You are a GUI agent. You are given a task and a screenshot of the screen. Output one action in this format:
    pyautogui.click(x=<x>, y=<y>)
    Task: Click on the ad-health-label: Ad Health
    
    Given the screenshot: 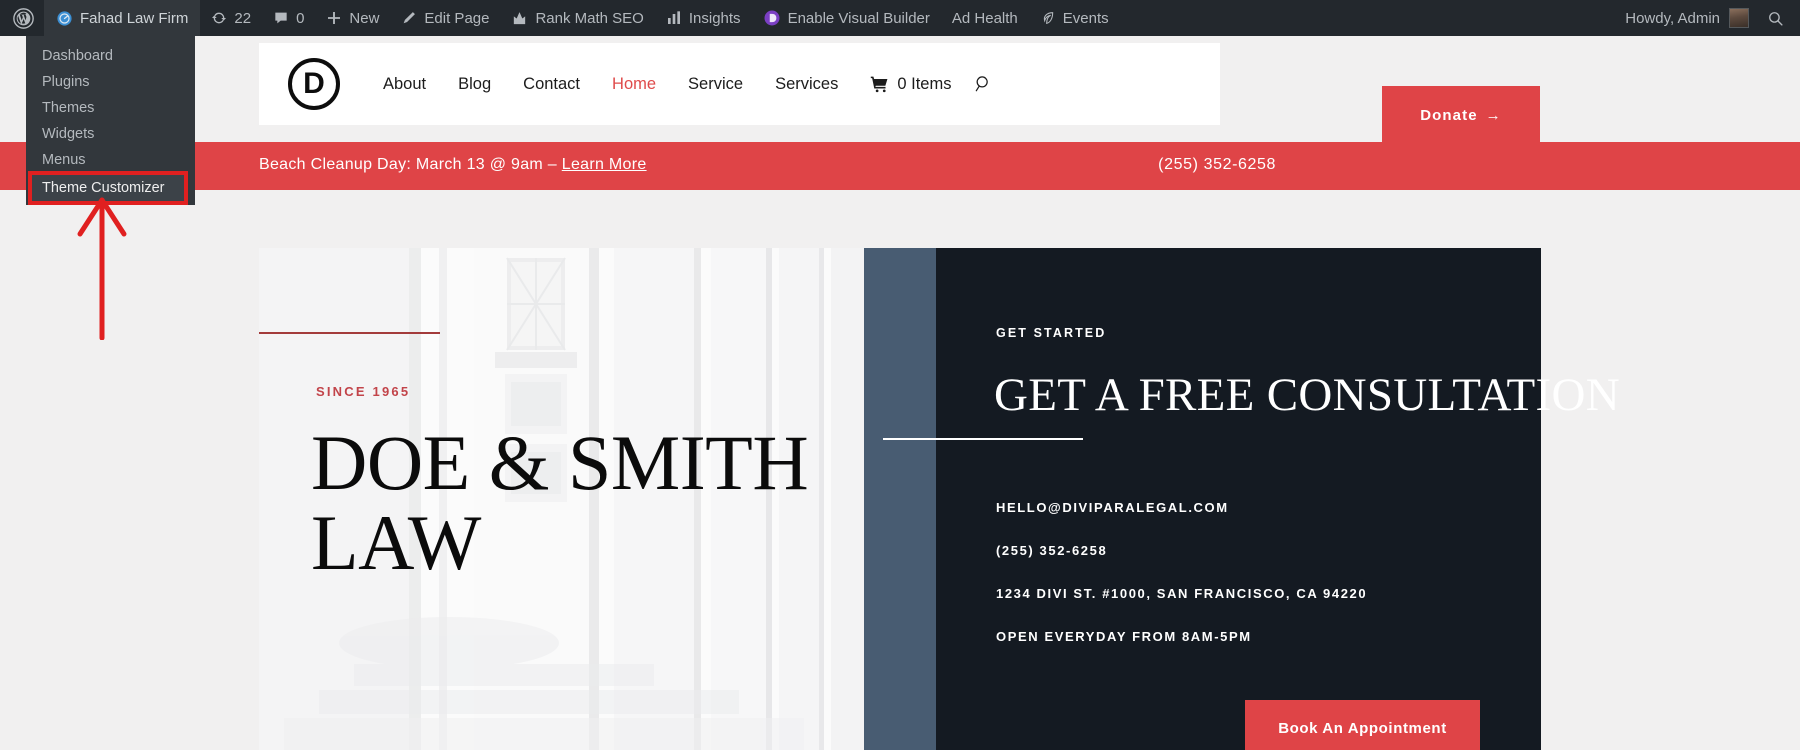 What is the action you would take?
    pyautogui.click(x=984, y=18)
    